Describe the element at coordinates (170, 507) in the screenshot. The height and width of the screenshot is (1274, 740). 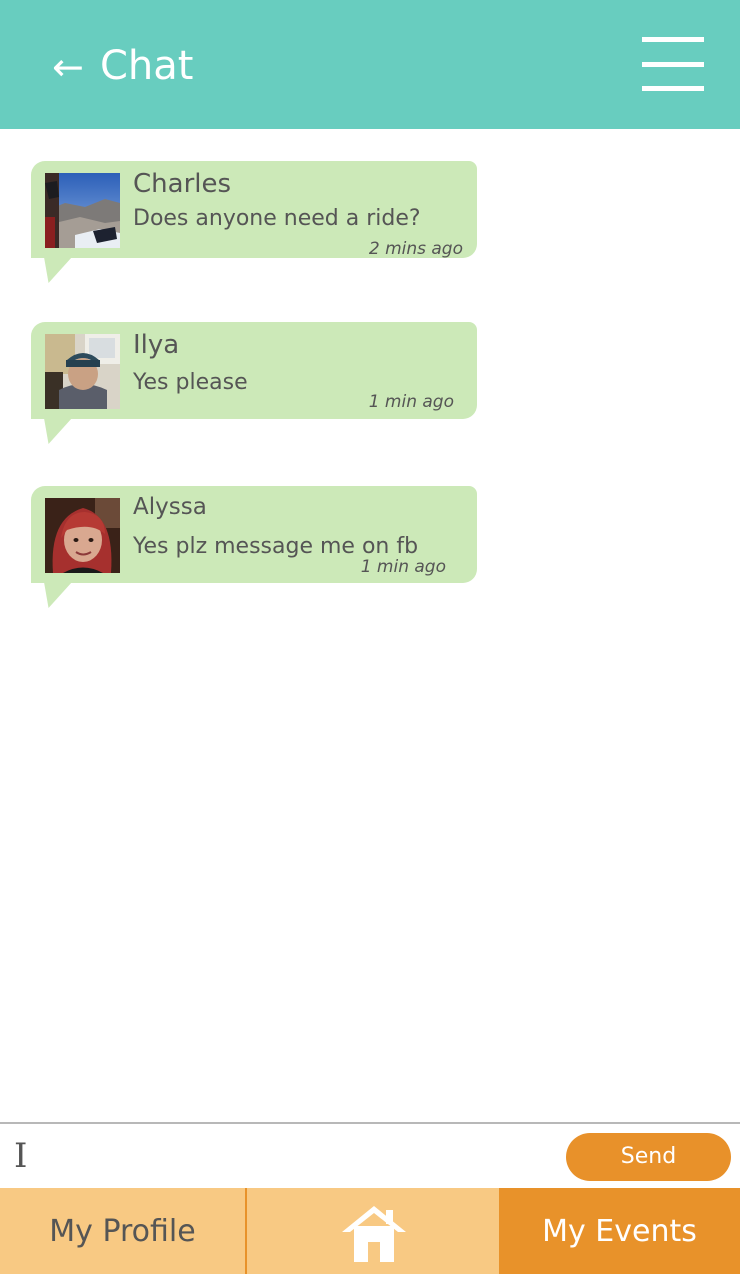
I see `sender-name: Alyssa` at that location.